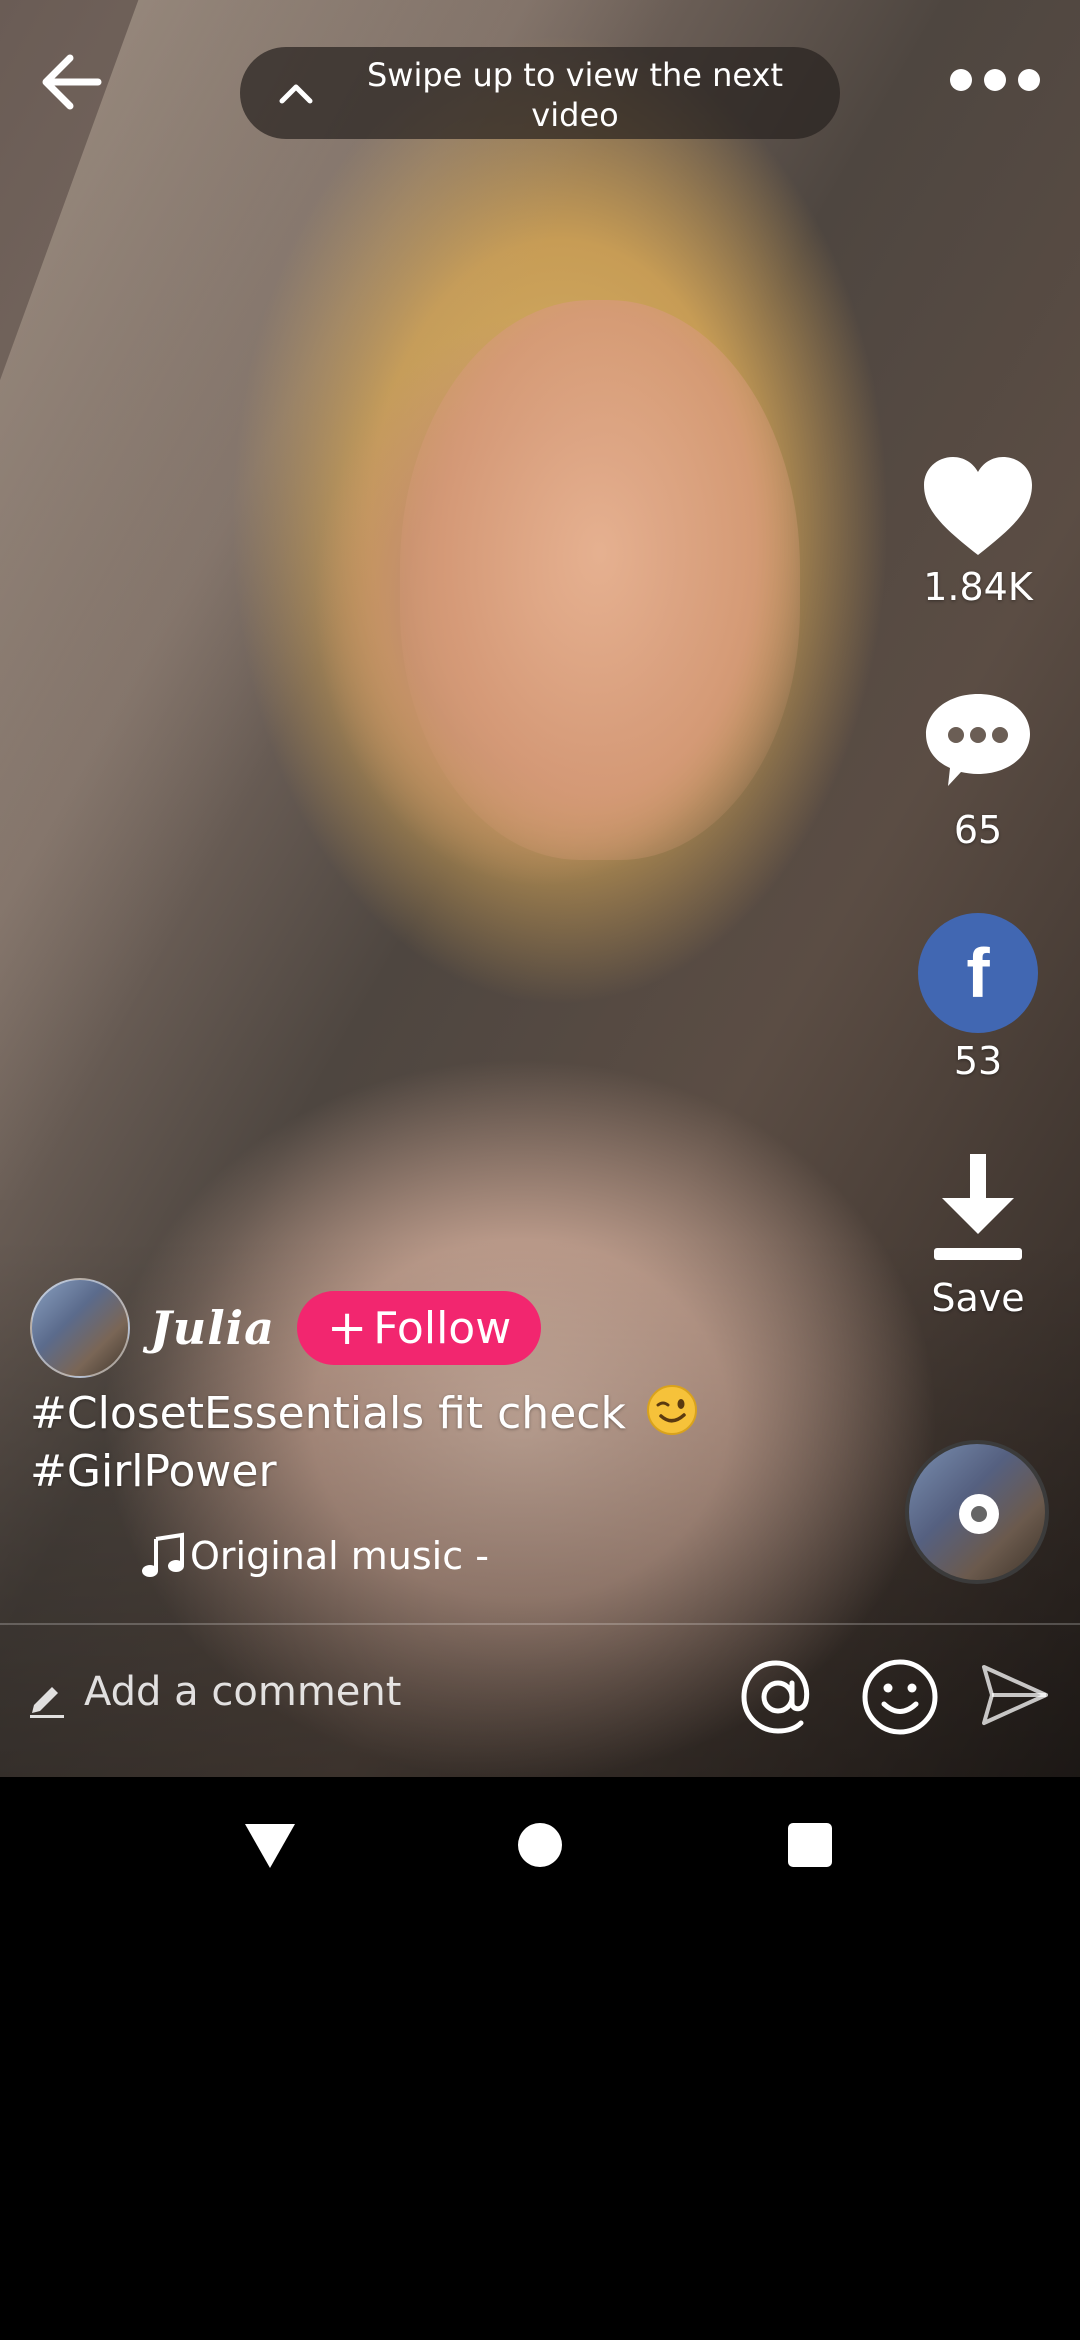  I want to click on nav-back-icon, so click(270, 1846).